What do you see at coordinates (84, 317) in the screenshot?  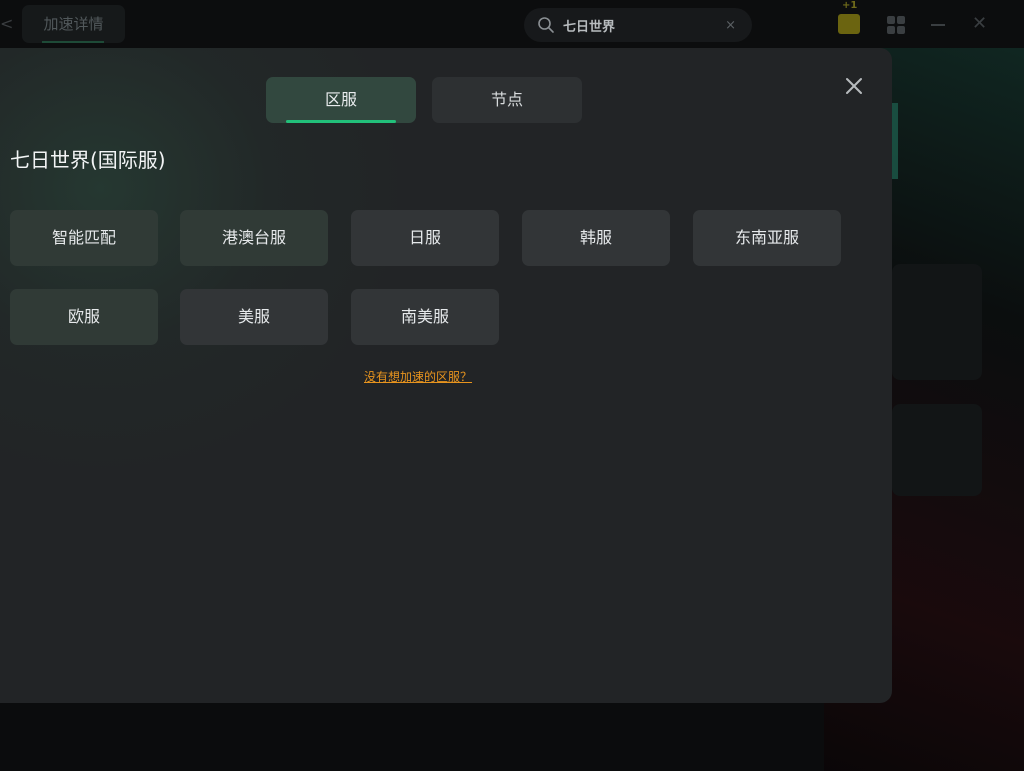 I see `server-option-europe: 欧服` at bounding box center [84, 317].